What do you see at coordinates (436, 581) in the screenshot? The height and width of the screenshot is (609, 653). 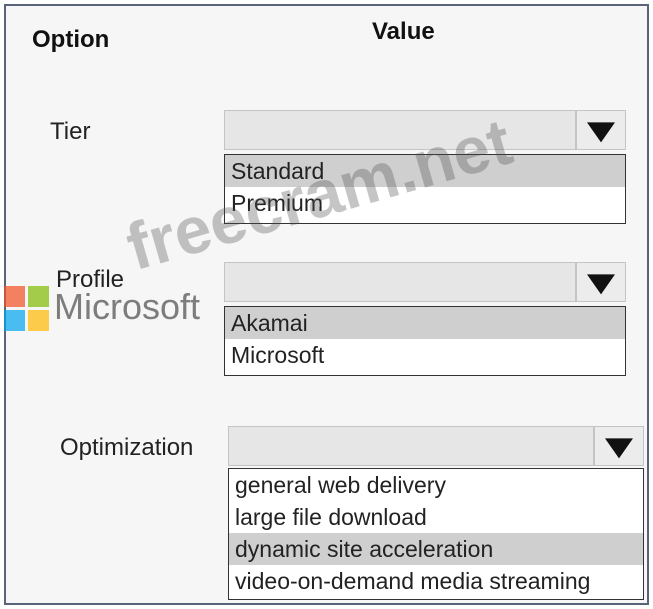 I see `optimization-option-video-on-demand: video-on-demand media streaming` at bounding box center [436, 581].